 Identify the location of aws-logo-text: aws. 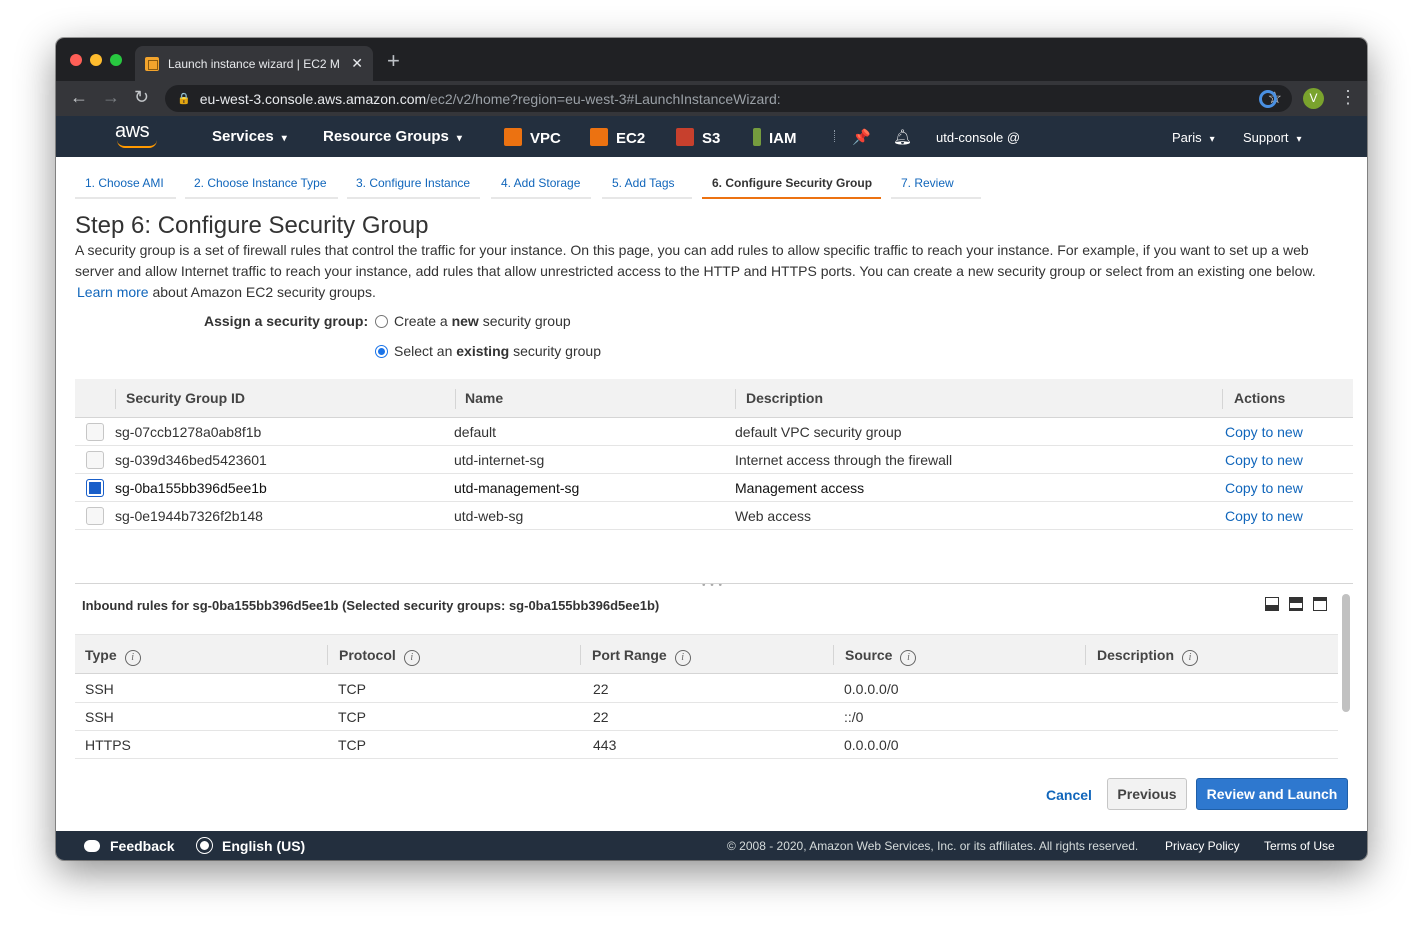
(132, 131).